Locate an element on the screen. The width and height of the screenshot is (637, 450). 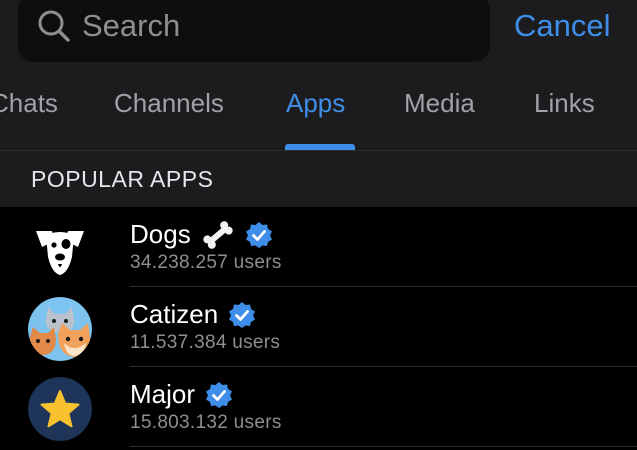
app-users-count: 11.537.384 users is located at coordinates (205, 342).